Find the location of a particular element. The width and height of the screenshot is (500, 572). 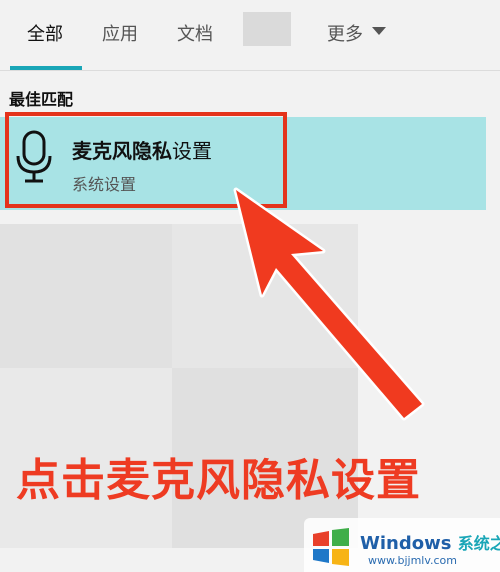

watermark-site-name: 系统之家 is located at coordinates (478, 543).